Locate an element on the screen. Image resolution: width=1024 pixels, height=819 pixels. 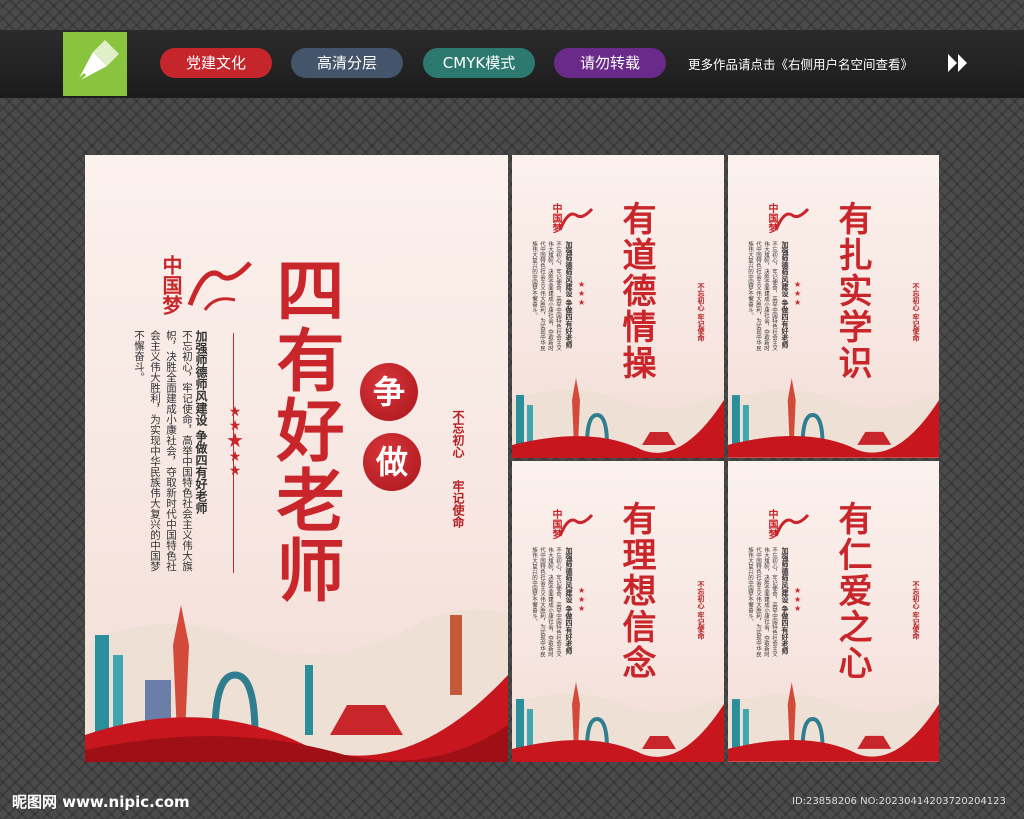
poster-title: 有理想信念 is located at coordinates (636, 591).